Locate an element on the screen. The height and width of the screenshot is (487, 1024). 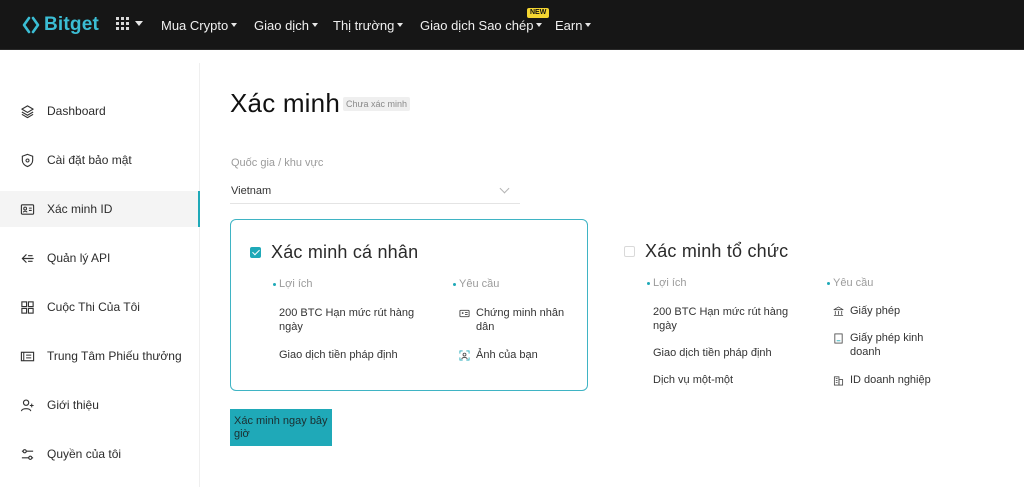
requirement-item: Ảnh của bạn is located at coordinates (517, 355).